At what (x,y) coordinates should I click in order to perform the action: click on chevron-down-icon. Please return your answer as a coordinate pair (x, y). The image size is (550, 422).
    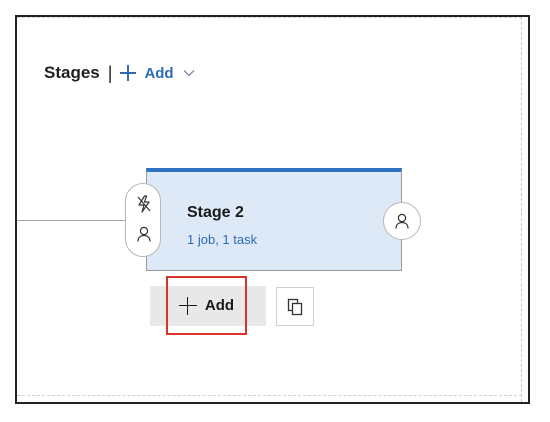
    Looking at the image, I should click on (189, 73).